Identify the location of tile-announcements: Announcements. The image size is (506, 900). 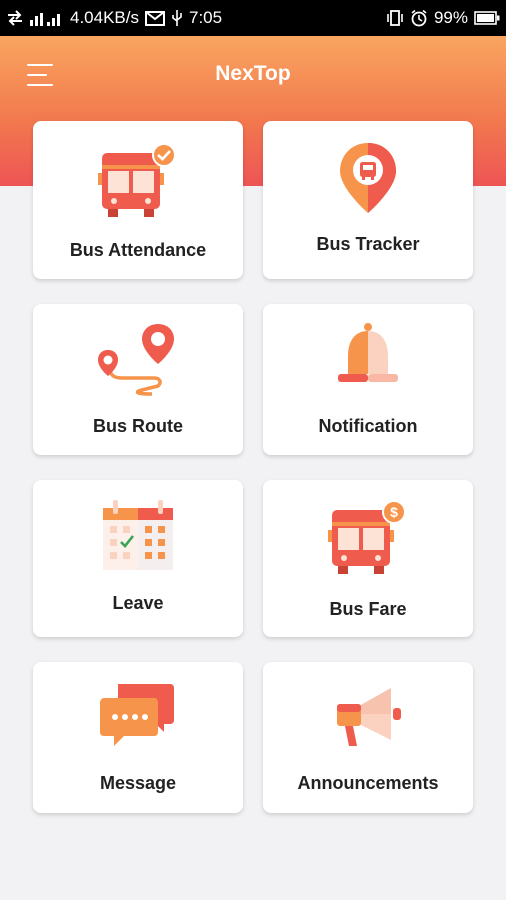
(368, 737).